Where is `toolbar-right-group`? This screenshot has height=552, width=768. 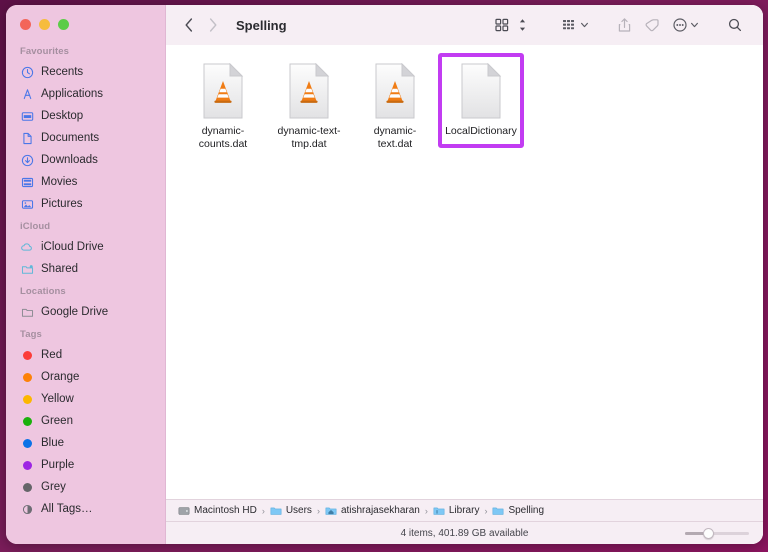
toolbar-right-group is located at coordinates (618, 25).